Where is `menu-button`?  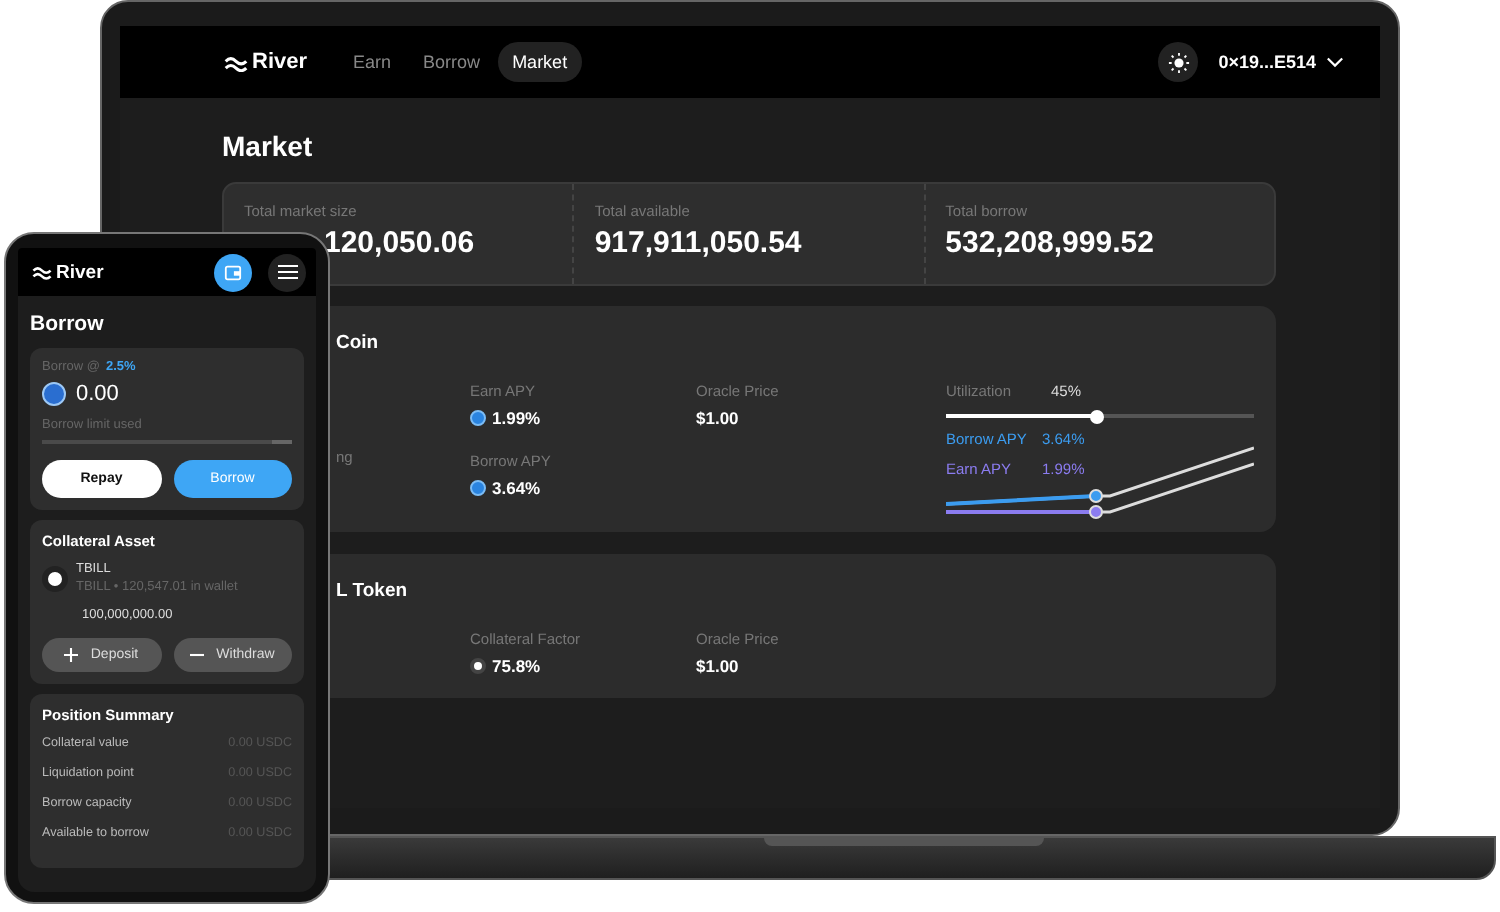
menu-button is located at coordinates (287, 272).